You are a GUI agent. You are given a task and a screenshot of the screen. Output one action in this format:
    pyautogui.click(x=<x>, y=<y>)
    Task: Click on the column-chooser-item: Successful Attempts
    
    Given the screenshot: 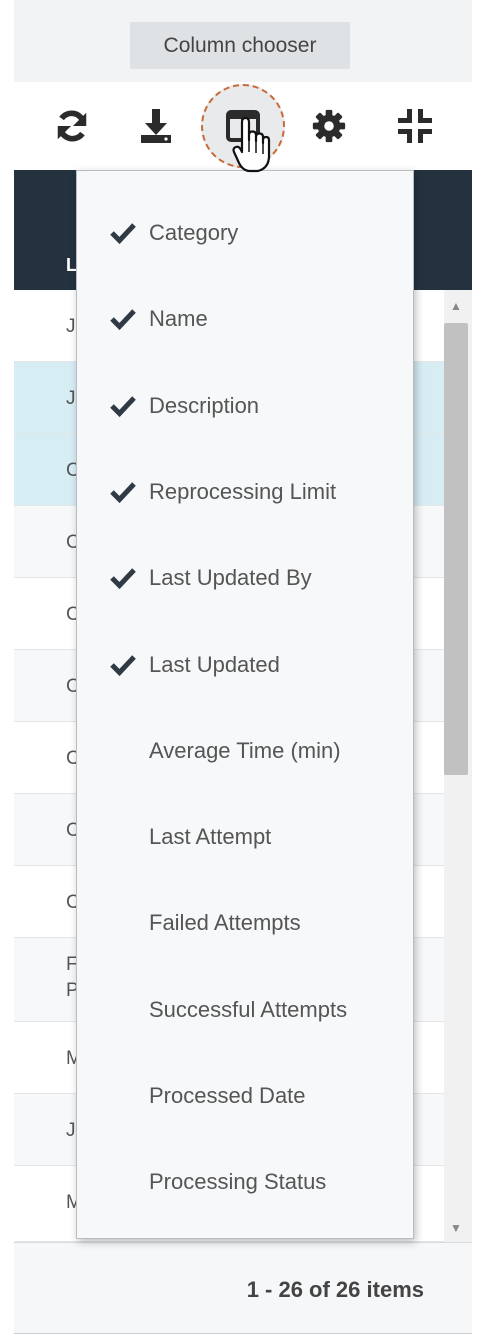 What is the action you would take?
    pyautogui.click(x=245, y=1010)
    